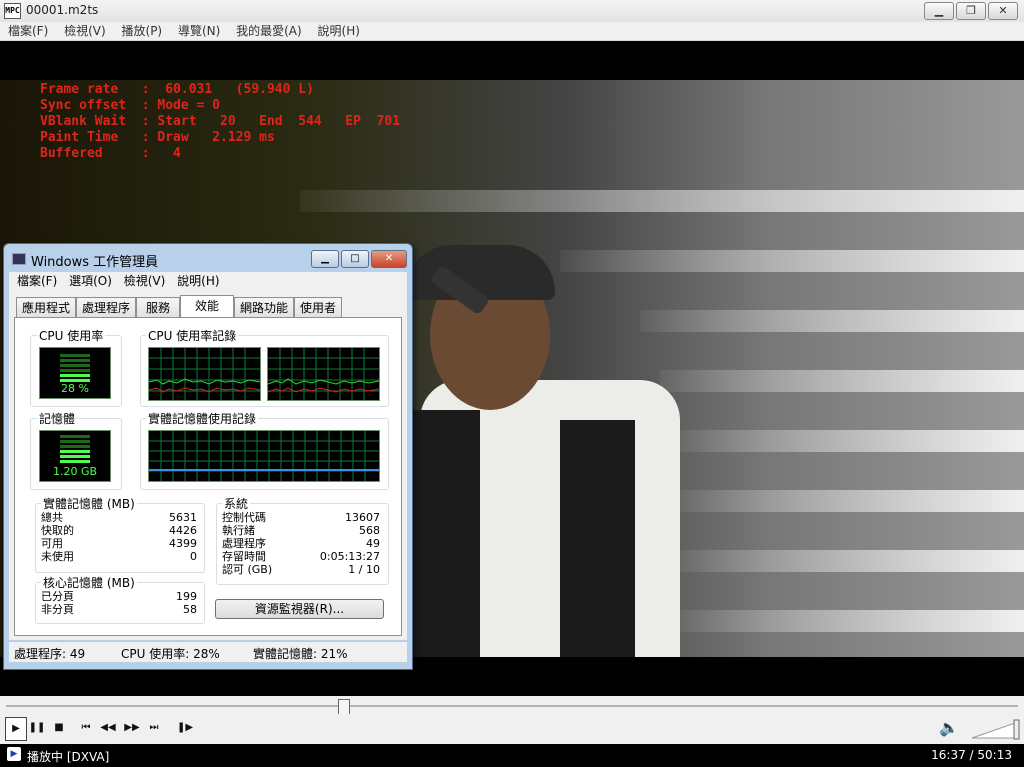 The width and height of the screenshot is (1024, 767). I want to click on stat-label: 未使用, so click(57, 556).